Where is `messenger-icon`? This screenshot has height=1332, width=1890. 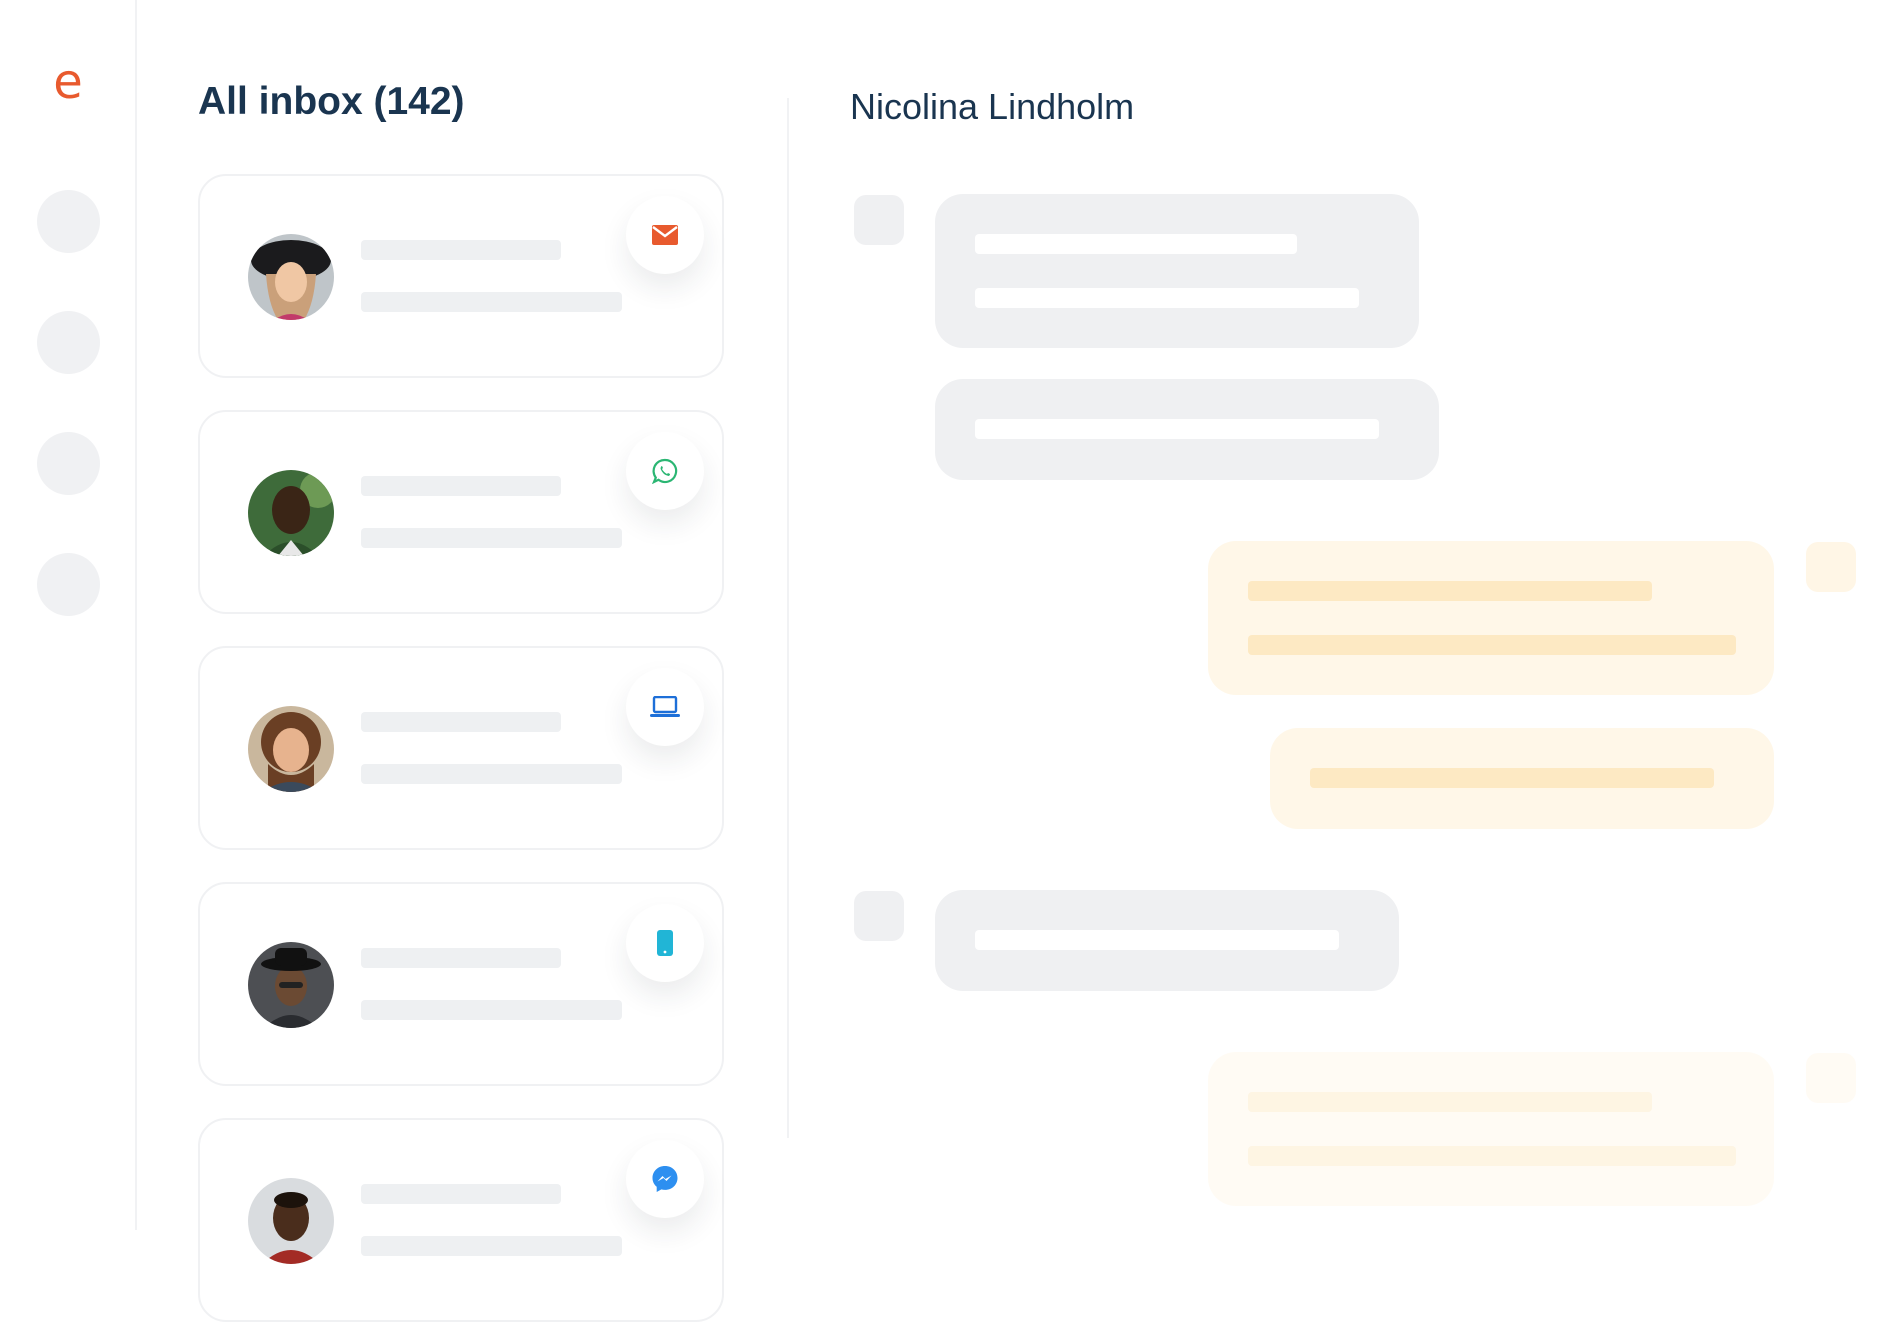
messenger-icon is located at coordinates (665, 1179).